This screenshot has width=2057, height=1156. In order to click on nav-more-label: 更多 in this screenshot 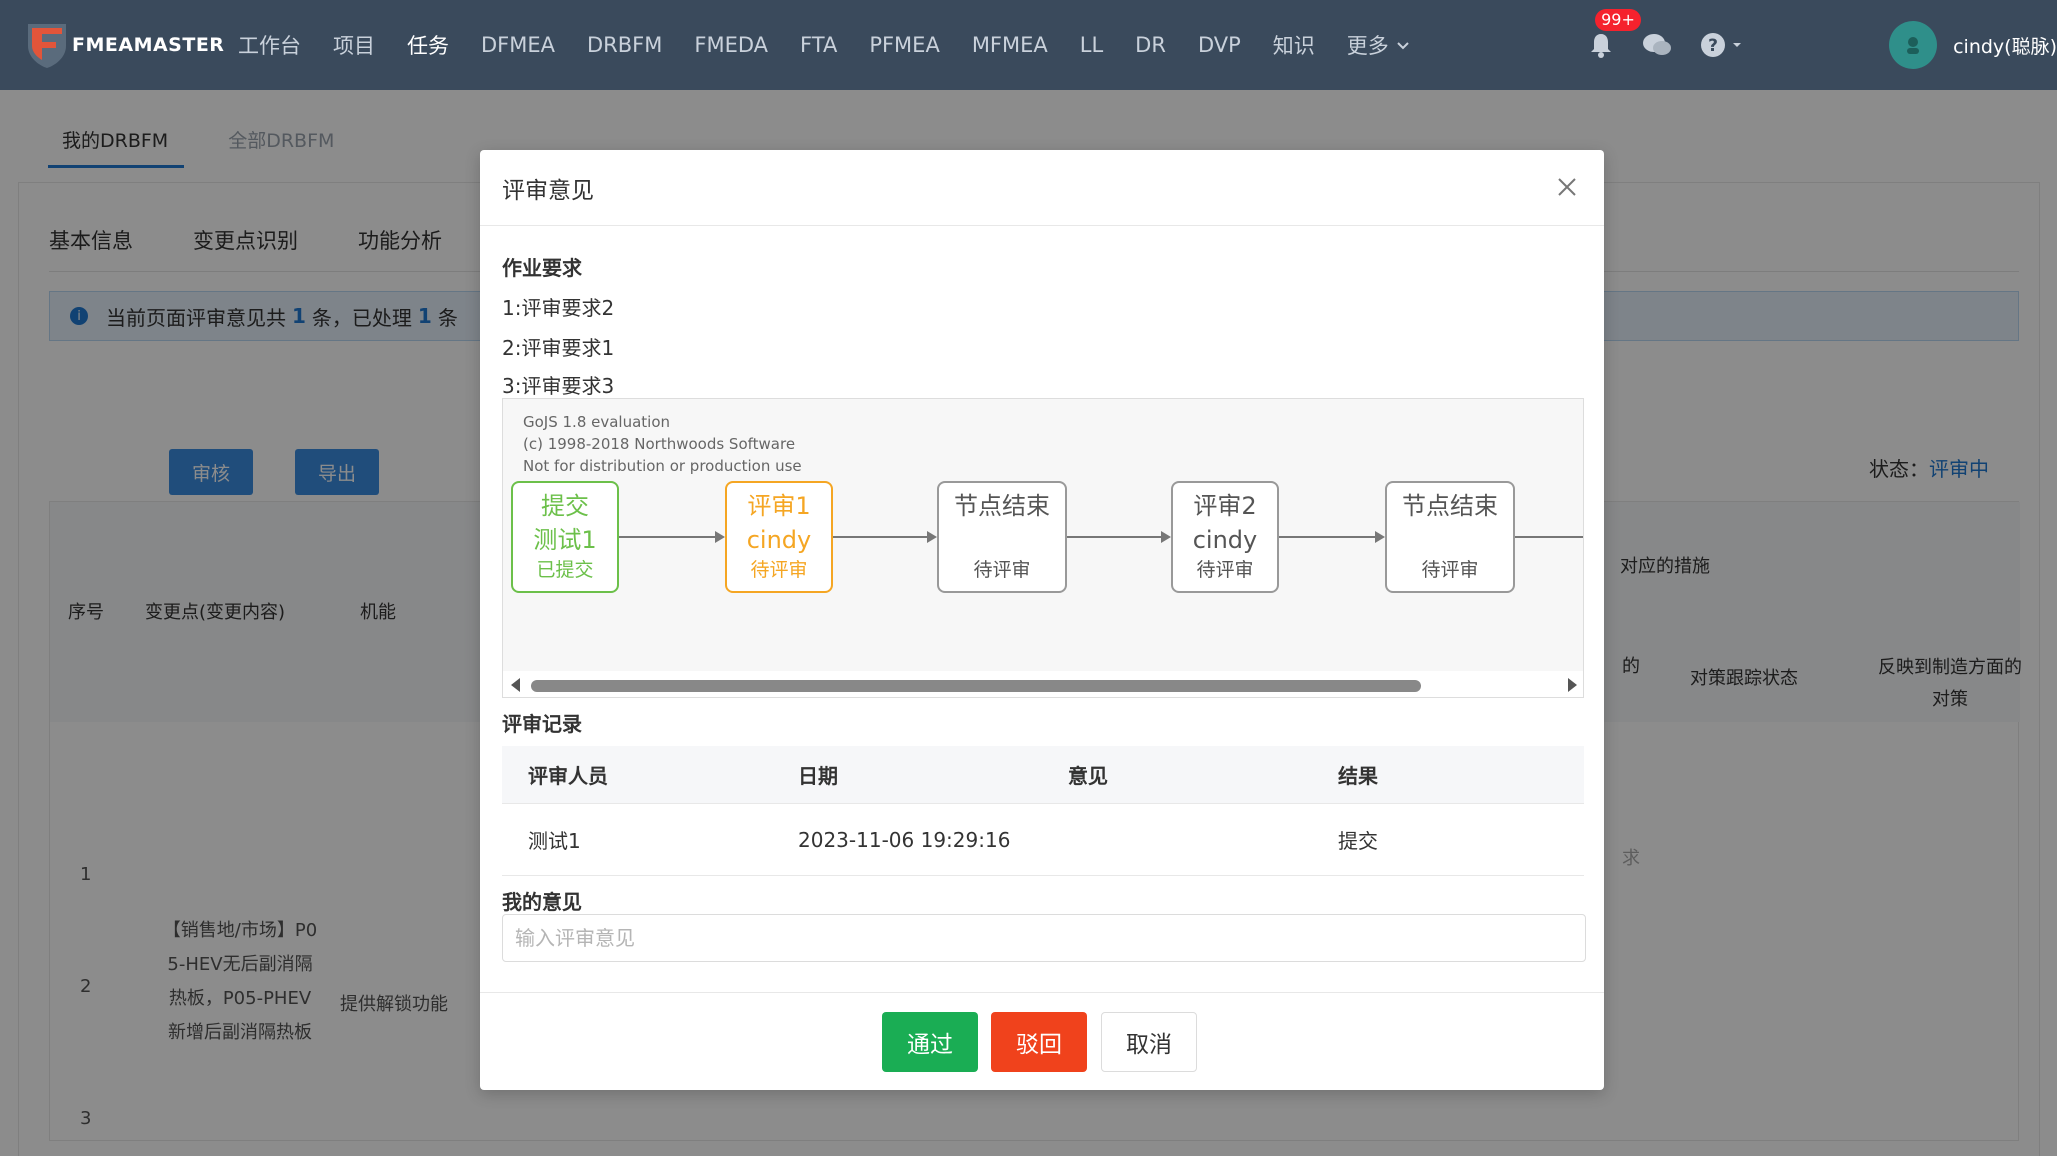, I will do `click(1367, 46)`.